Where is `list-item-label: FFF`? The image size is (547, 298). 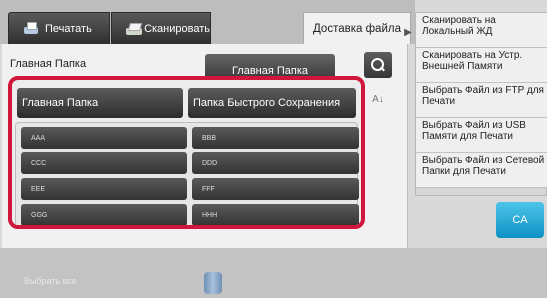
list-item-label: FFF is located at coordinates (208, 189).